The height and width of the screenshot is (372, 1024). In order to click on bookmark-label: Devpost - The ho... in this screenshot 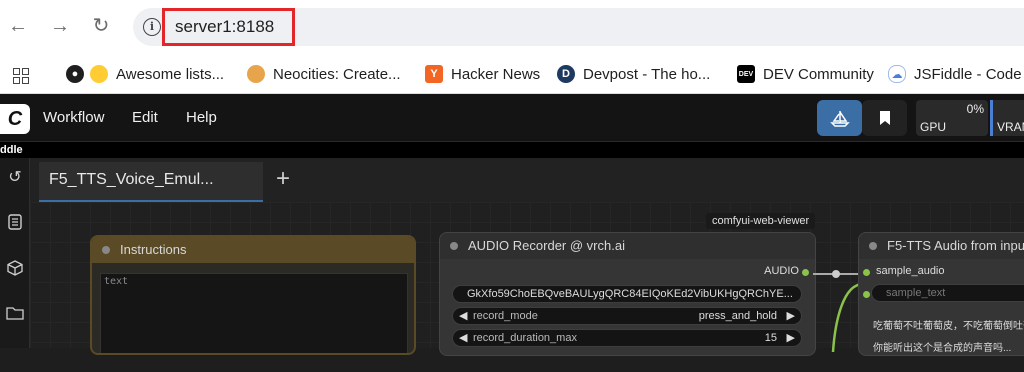, I will do `click(647, 74)`.